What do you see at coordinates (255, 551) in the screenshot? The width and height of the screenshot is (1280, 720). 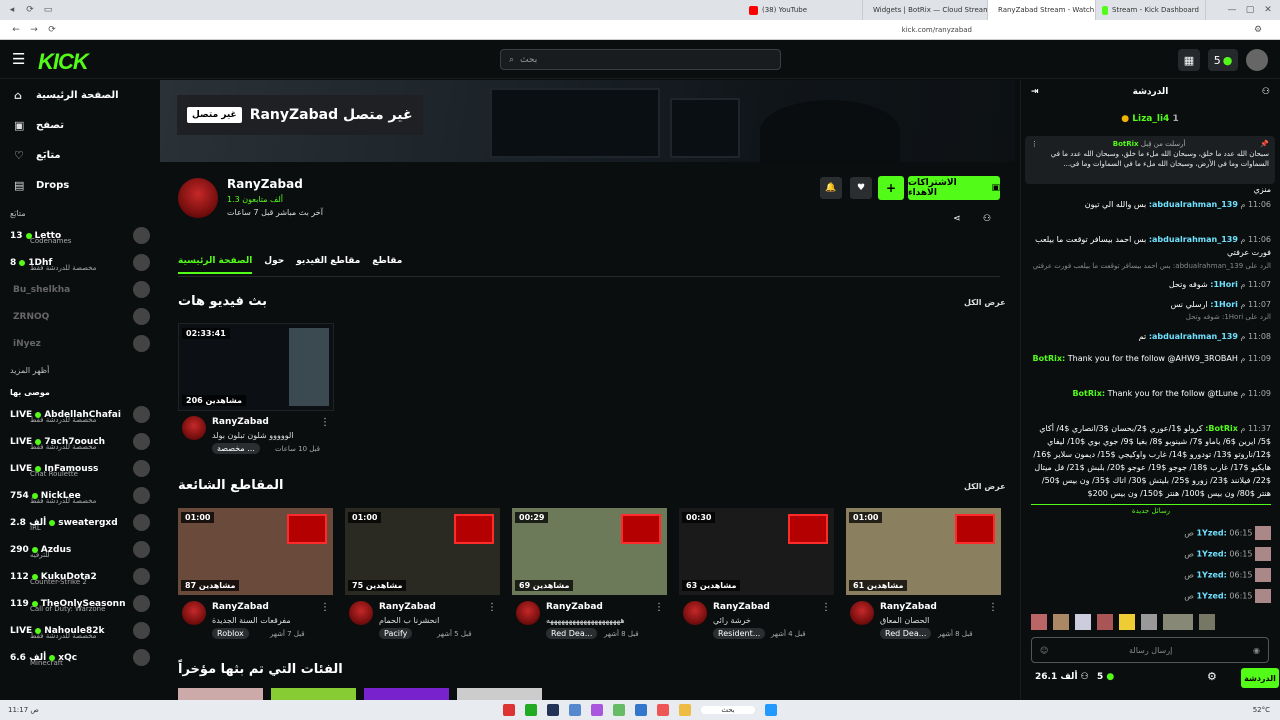 I see `clip-card: 01:00 87 مشاهدين` at bounding box center [255, 551].